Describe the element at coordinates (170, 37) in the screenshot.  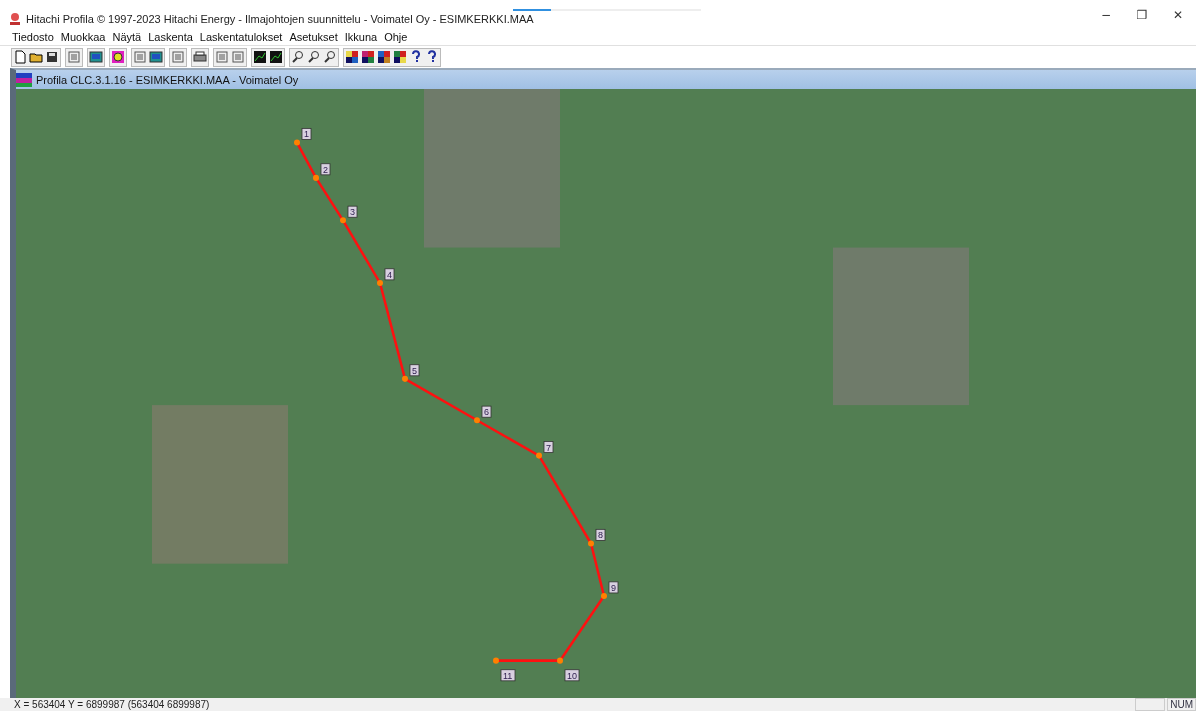
I see `menu-item: Laskenta` at that location.